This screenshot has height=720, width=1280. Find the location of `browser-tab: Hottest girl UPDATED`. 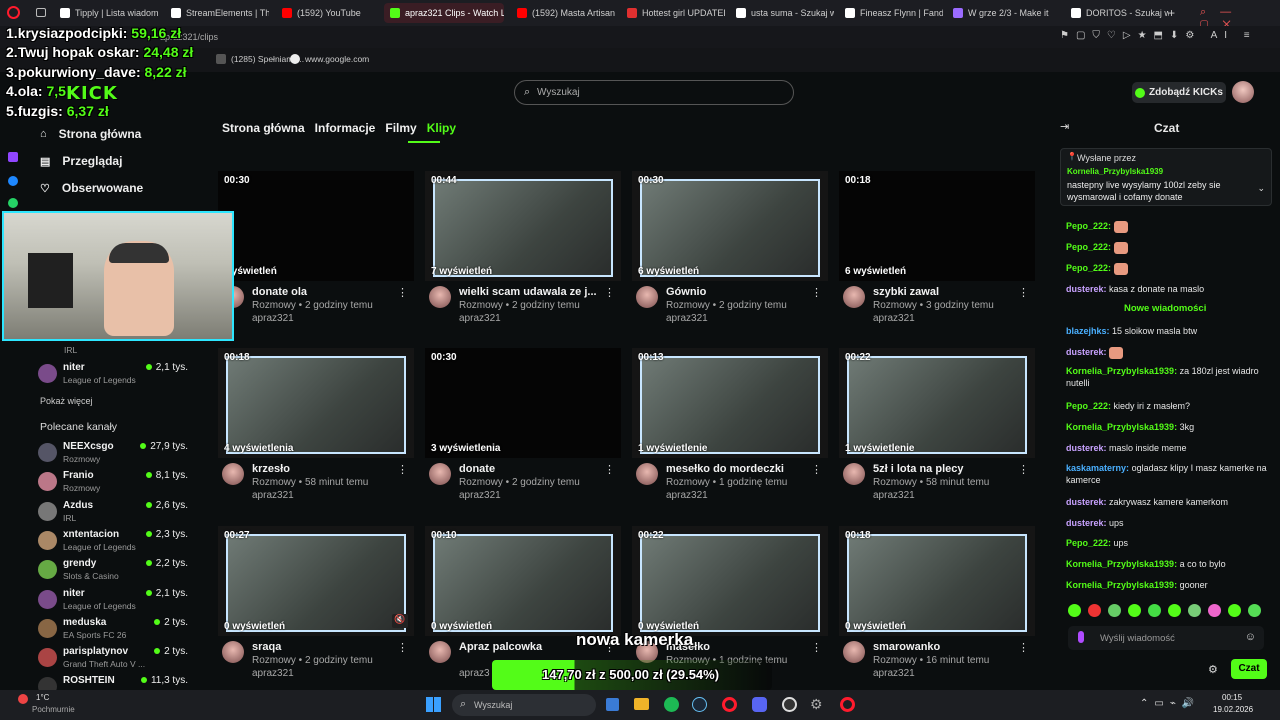

browser-tab: Hottest girl UPDATED is located at coordinates (673, 13).